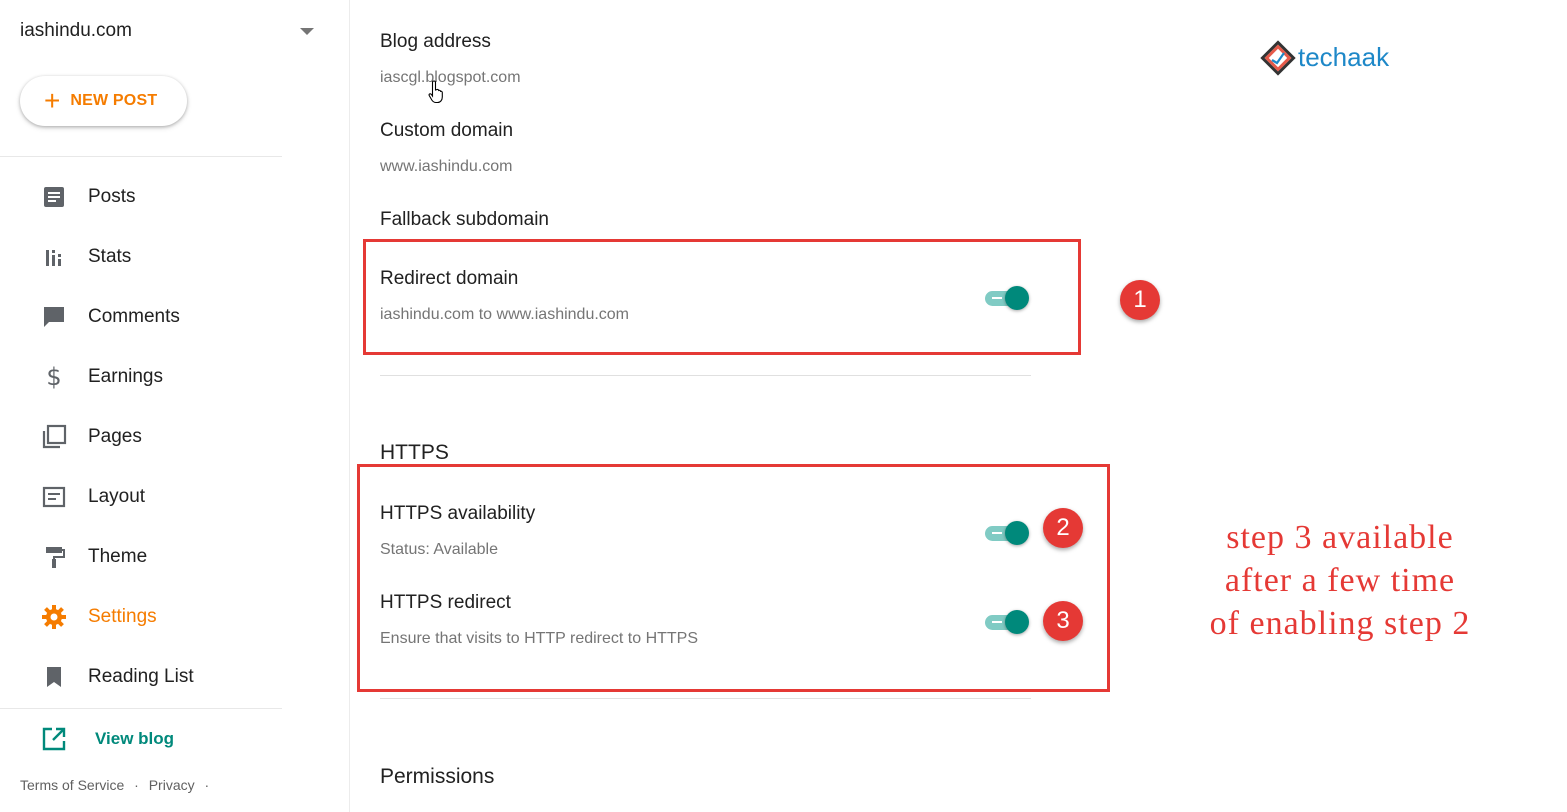 The height and width of the screenshot is (812, 1567). I want to click on sidebar-item-pages: Pages, so click(165, 437).